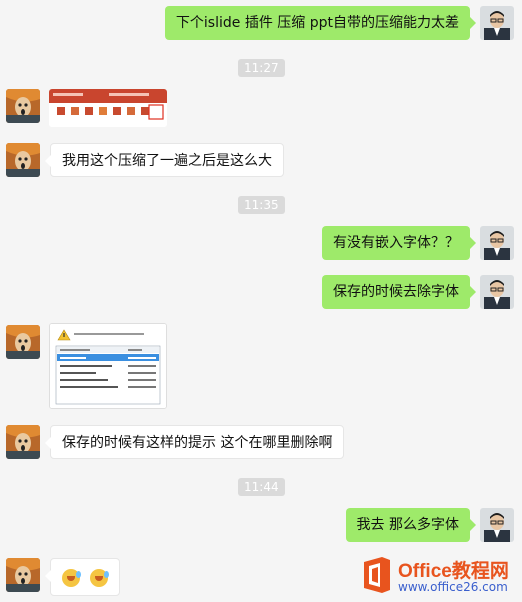  I want to click on message-bubble-other: 我用这个压缩了一遍之后是这么大, so click(164, 160).